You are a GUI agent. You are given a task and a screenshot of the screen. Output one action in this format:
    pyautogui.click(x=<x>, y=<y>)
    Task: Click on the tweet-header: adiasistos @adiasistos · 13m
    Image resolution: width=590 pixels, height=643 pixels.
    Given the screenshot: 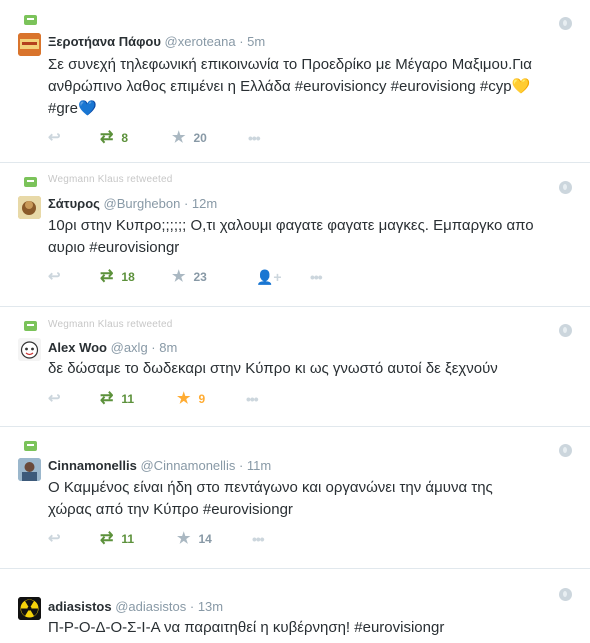 What is the action you would take?
    pyautogui.click(x=136, y=606)
    